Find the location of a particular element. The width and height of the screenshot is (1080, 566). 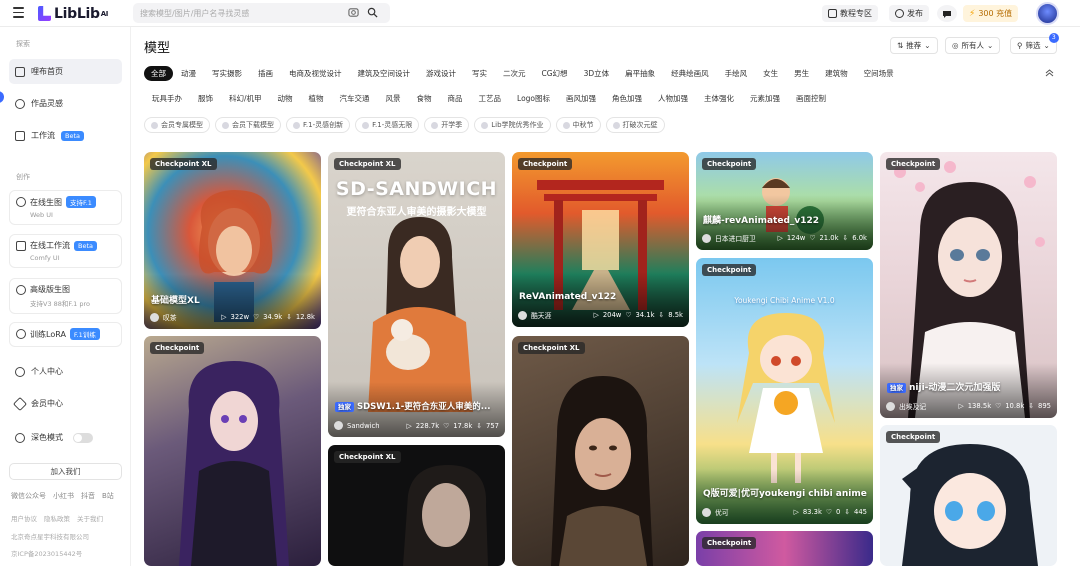

owner-dropdown: ◎ 所有人 ⌄ is located at coordinates (973, 45).